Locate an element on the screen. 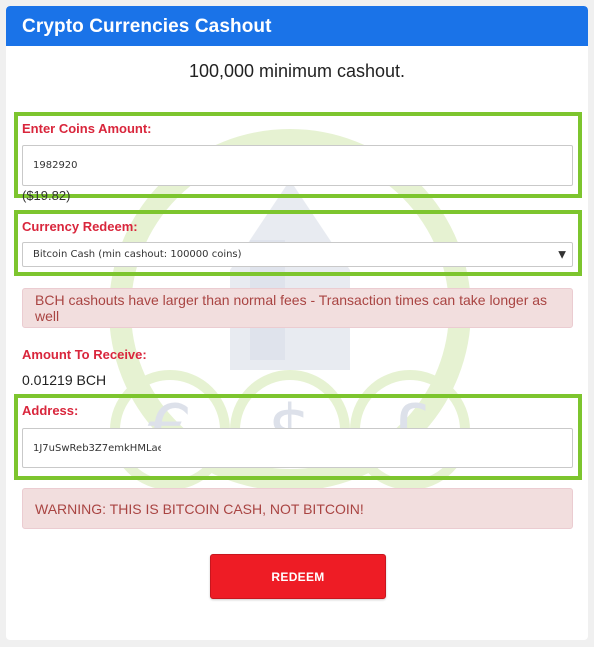  currency-selected-value: Bitcoin Cash (min cashout: 100000 coins) is located at coordinates (137, 254).